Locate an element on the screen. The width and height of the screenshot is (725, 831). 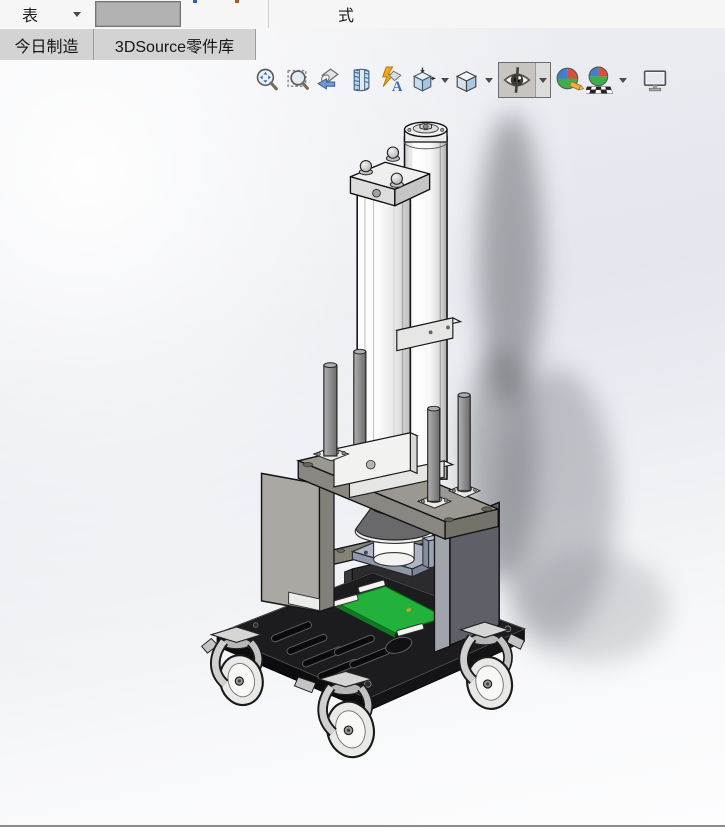
hide-show-items-button is located at coordinates (517, 80).